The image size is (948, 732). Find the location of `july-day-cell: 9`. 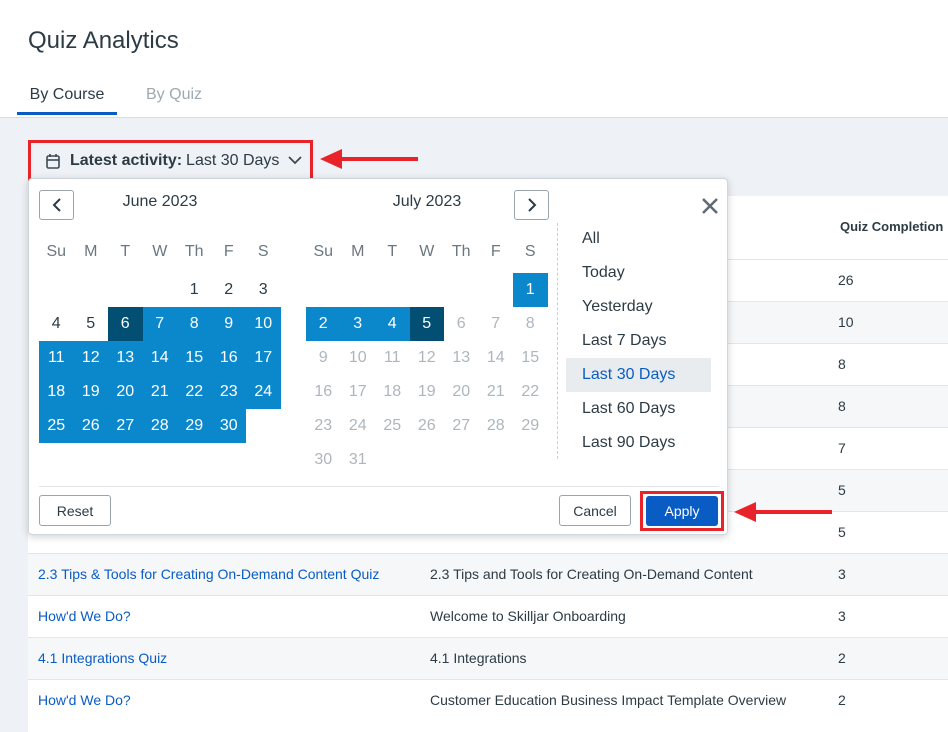

july-day-cell: 9 is located at coordinates (323, 357).